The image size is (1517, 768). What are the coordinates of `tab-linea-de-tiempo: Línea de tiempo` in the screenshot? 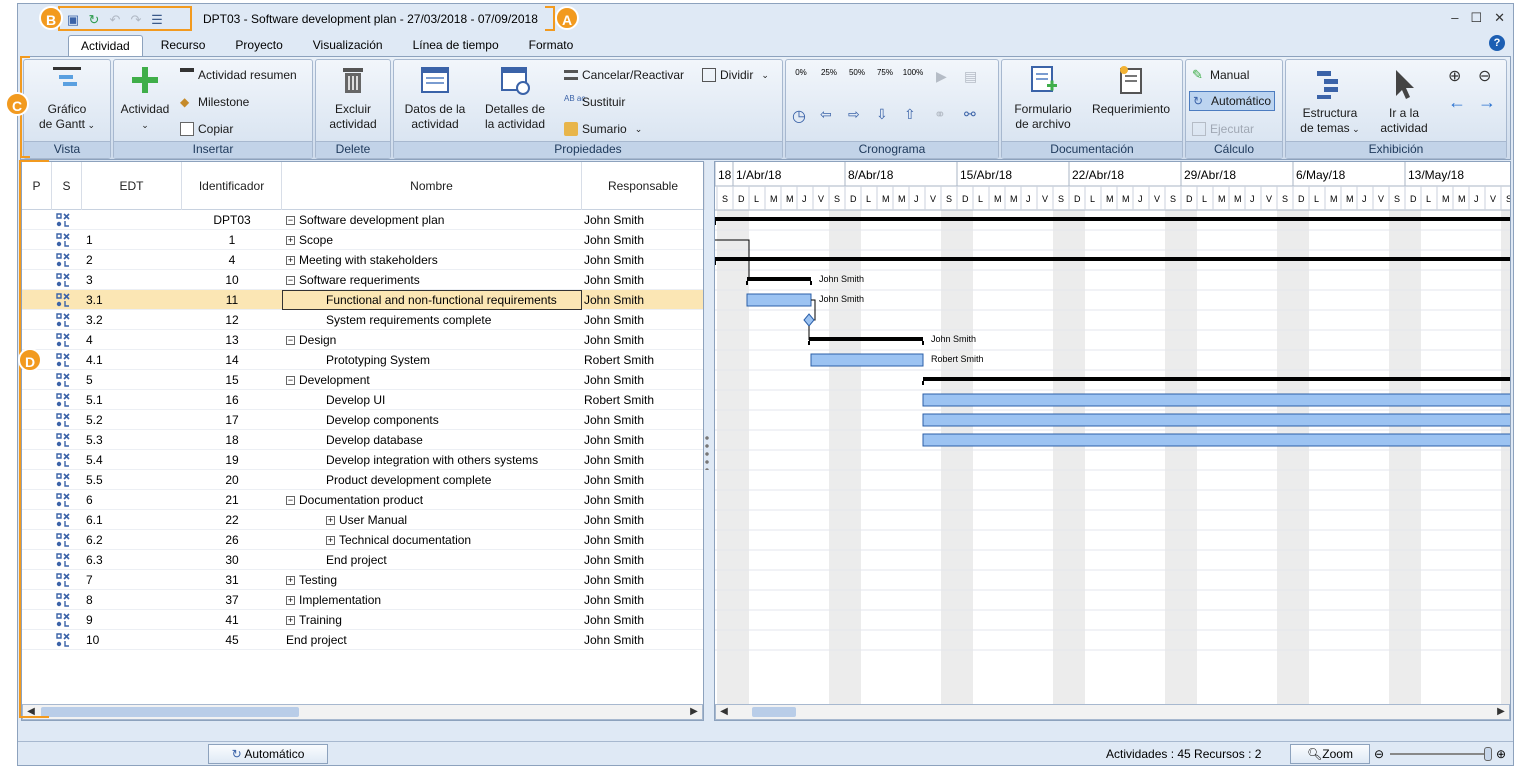 It's located at (456, 46).